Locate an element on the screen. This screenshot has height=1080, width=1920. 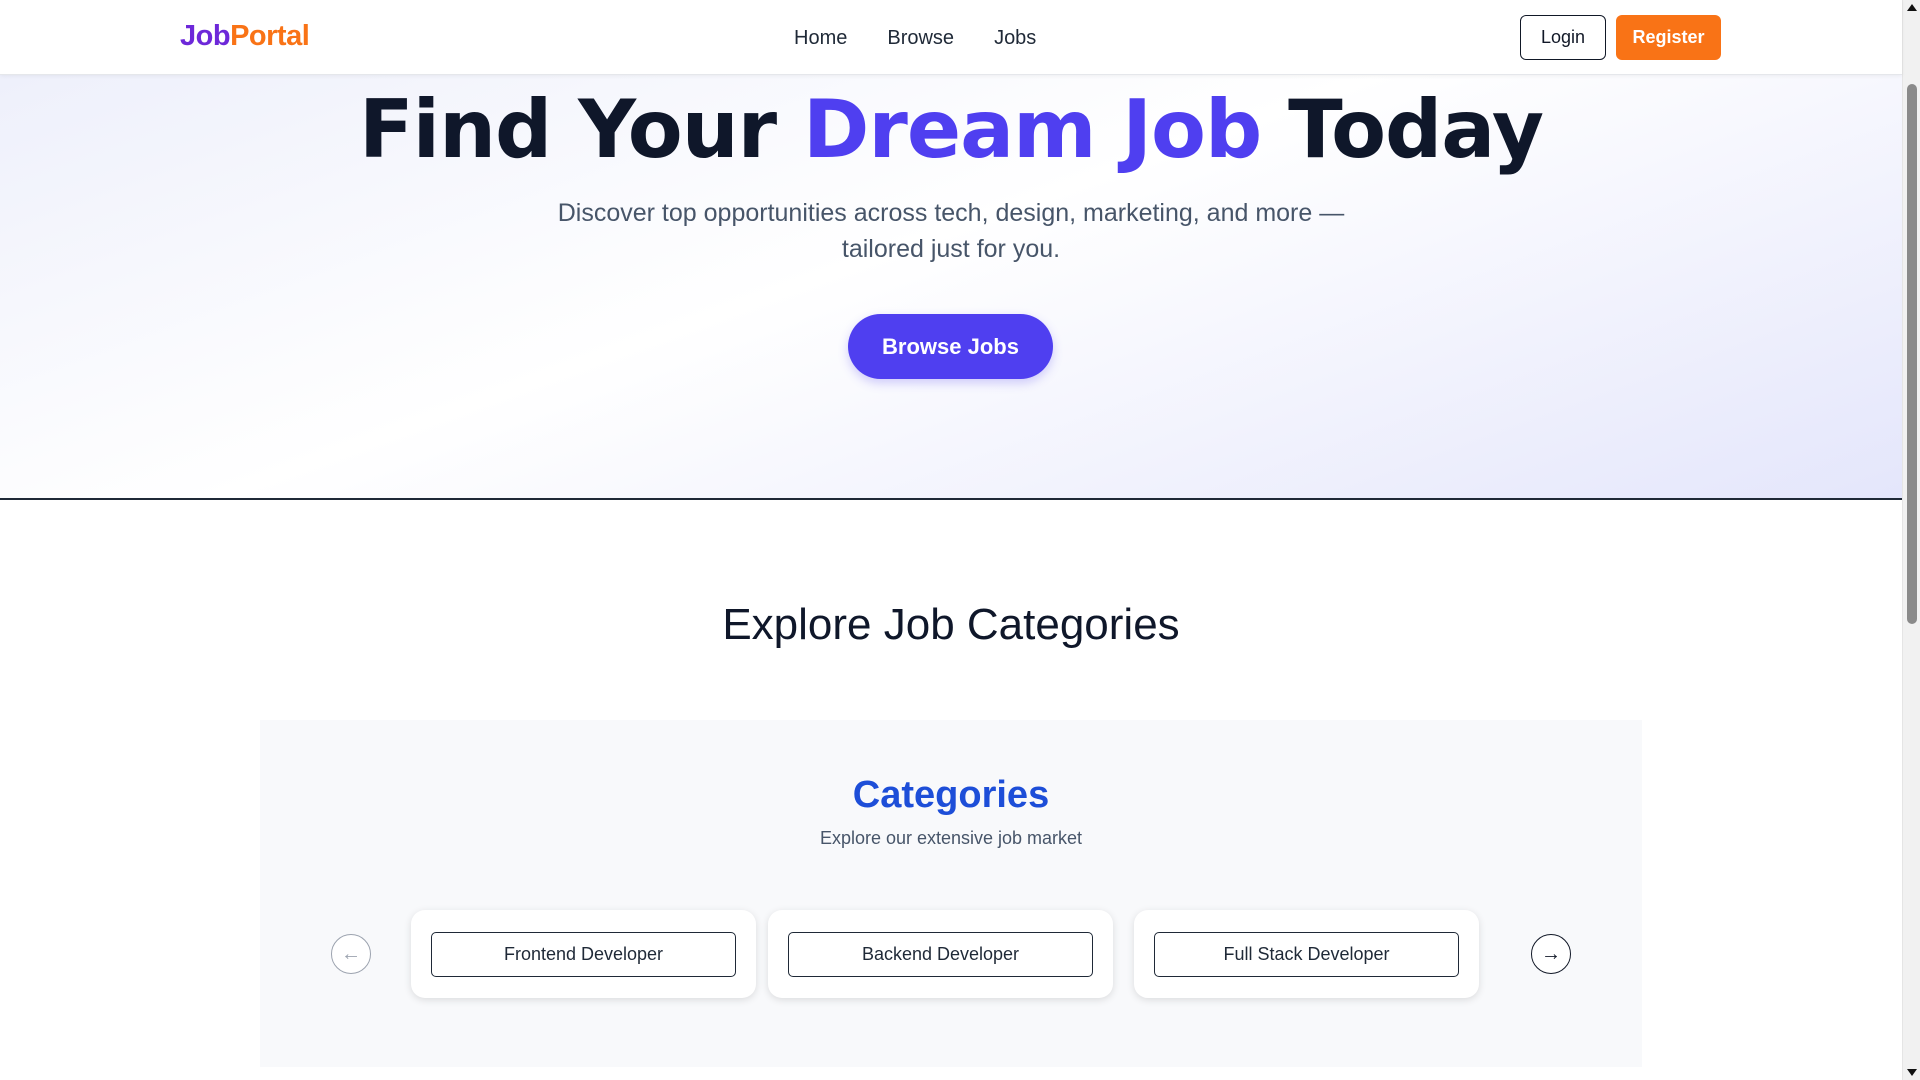
carousel-prev-button: ← is located at coordinates (351, 954).